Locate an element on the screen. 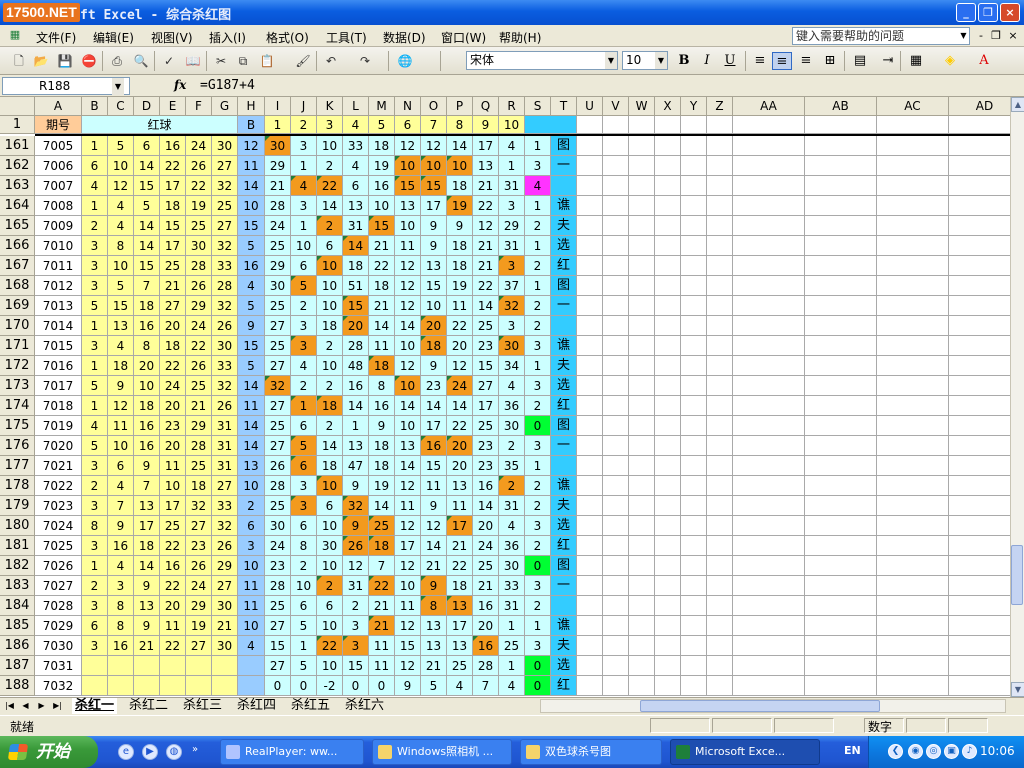 This screenshot has width=1024, height=768. red-ball-cell: 19 is located at coordinates (199, 626).